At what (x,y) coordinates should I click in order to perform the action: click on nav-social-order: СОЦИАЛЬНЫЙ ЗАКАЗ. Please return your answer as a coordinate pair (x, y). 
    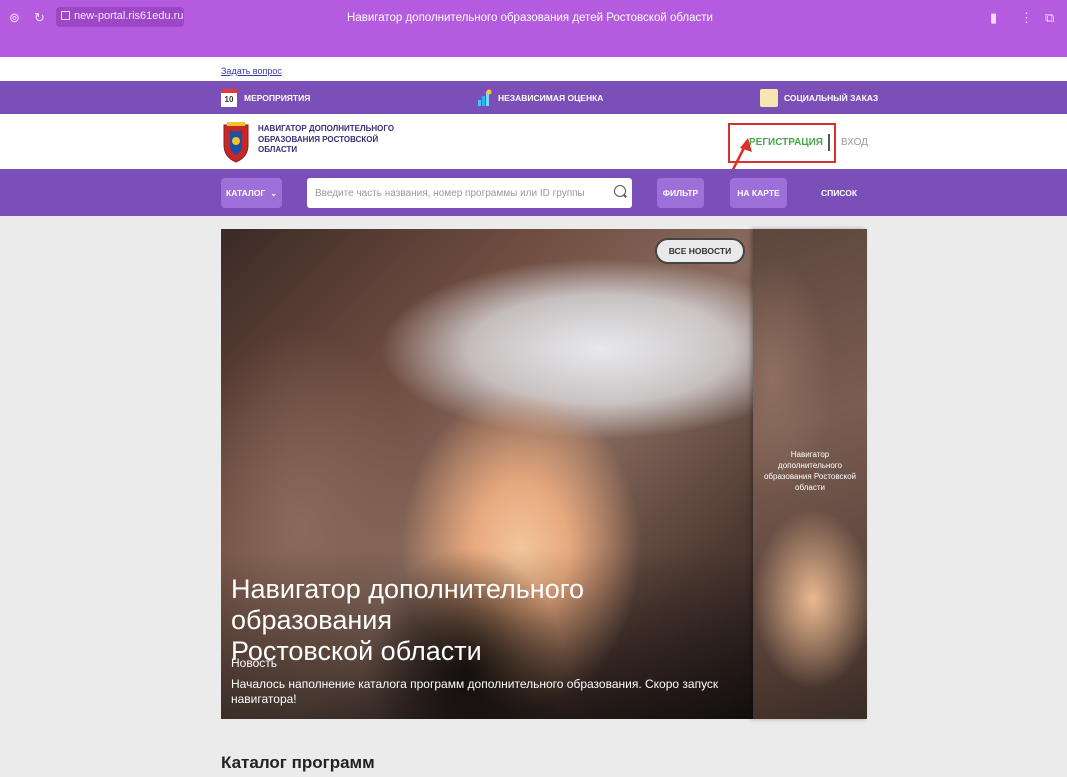
    Looking at the image, I should click on (819, 97).